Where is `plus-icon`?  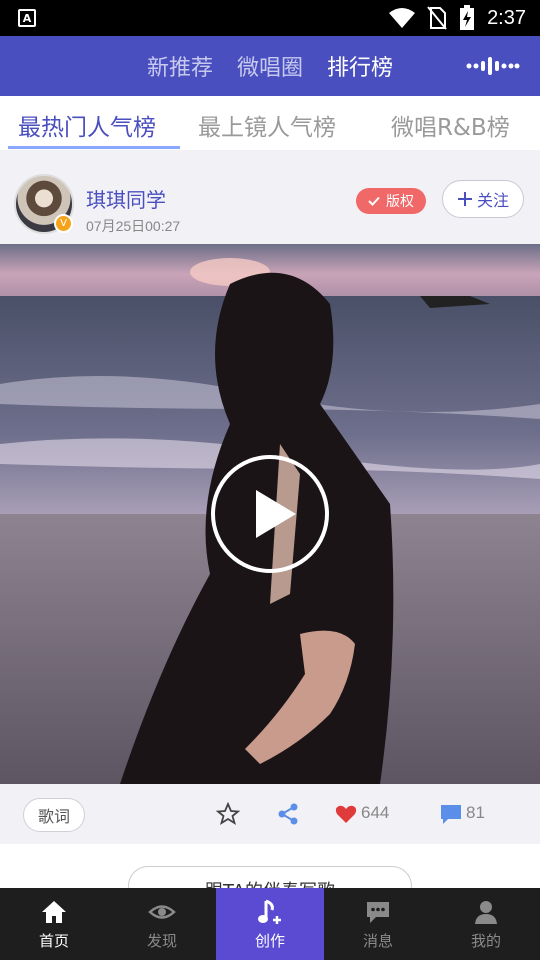
plus-icon is located at coordinates (464, 199).